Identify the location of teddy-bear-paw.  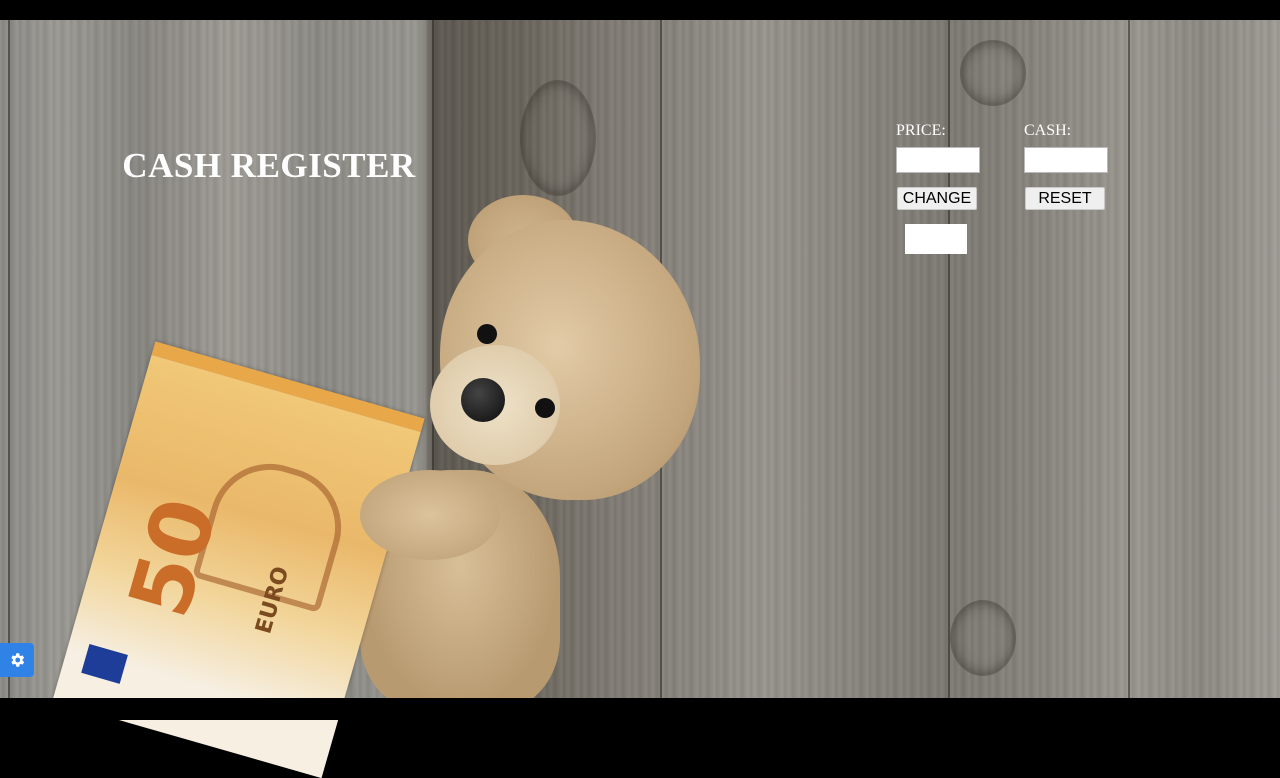
(430, 515).